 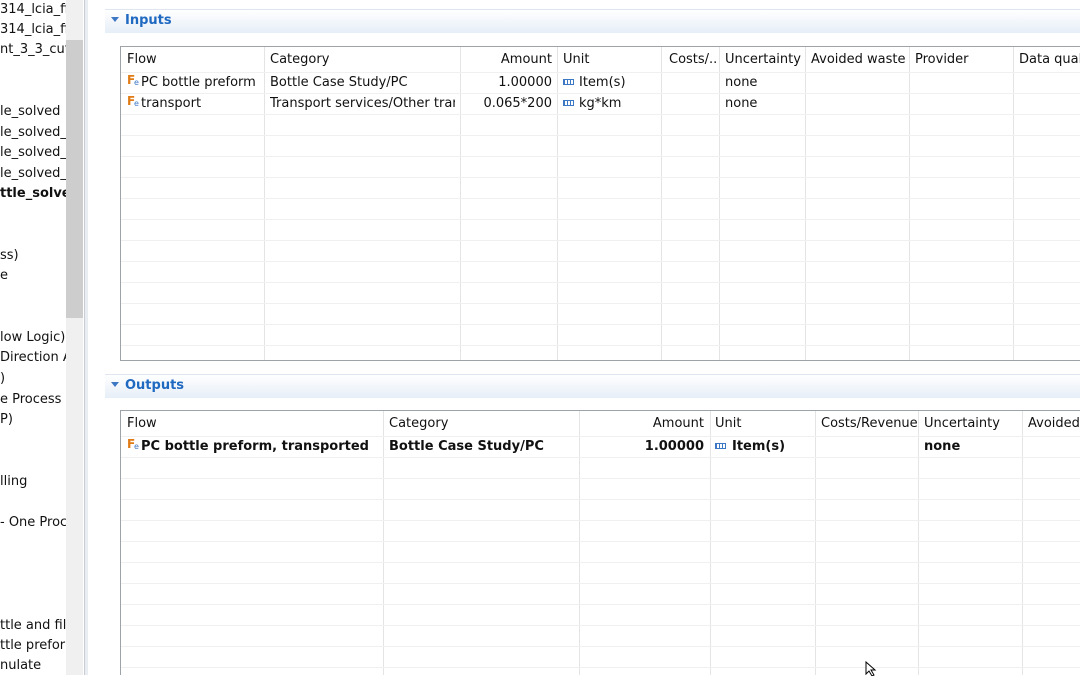 What do you see at coordinates (33, 646) in the screenshot?
I see `nav-item: ttle preform` at bounding box center [33, 646].